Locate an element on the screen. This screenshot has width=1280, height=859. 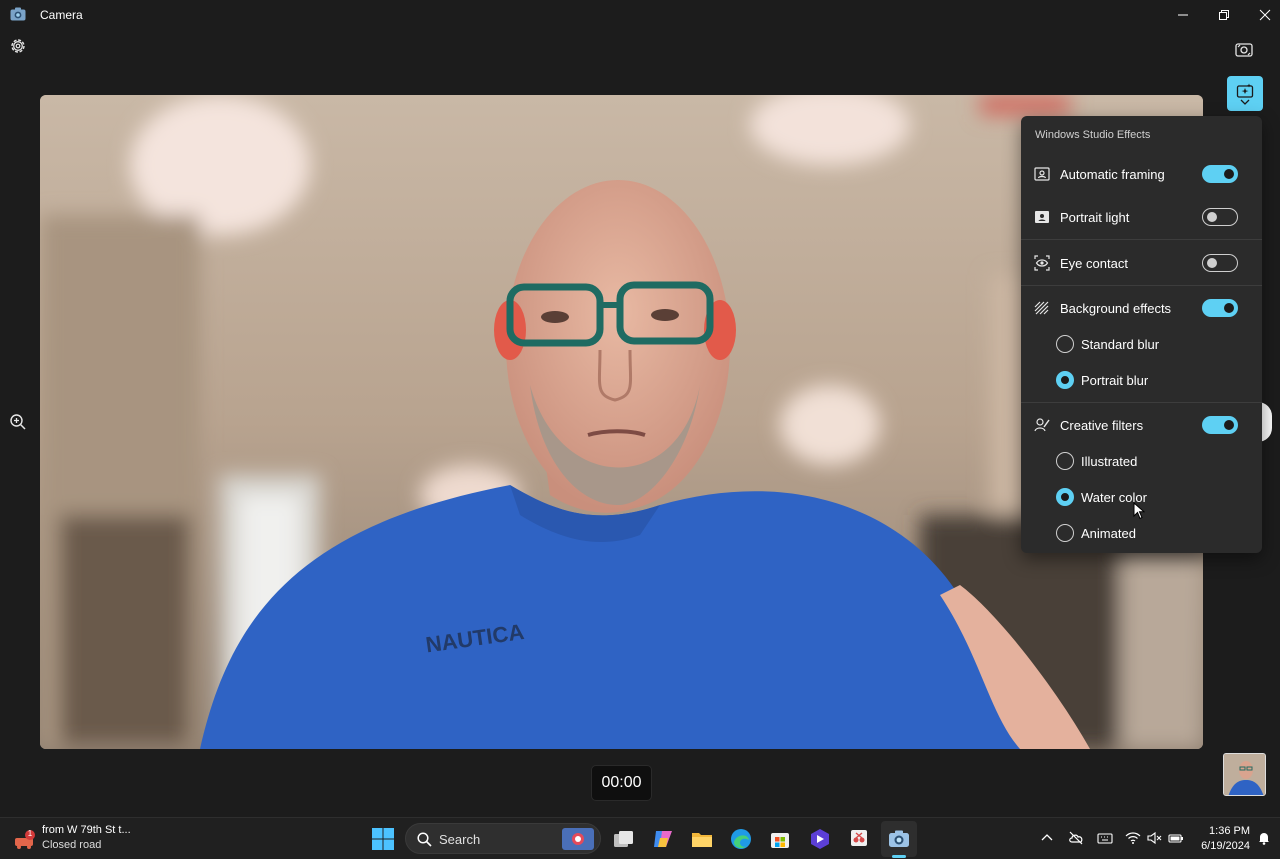
minimize-icon is located at coordinates (1183, 15).